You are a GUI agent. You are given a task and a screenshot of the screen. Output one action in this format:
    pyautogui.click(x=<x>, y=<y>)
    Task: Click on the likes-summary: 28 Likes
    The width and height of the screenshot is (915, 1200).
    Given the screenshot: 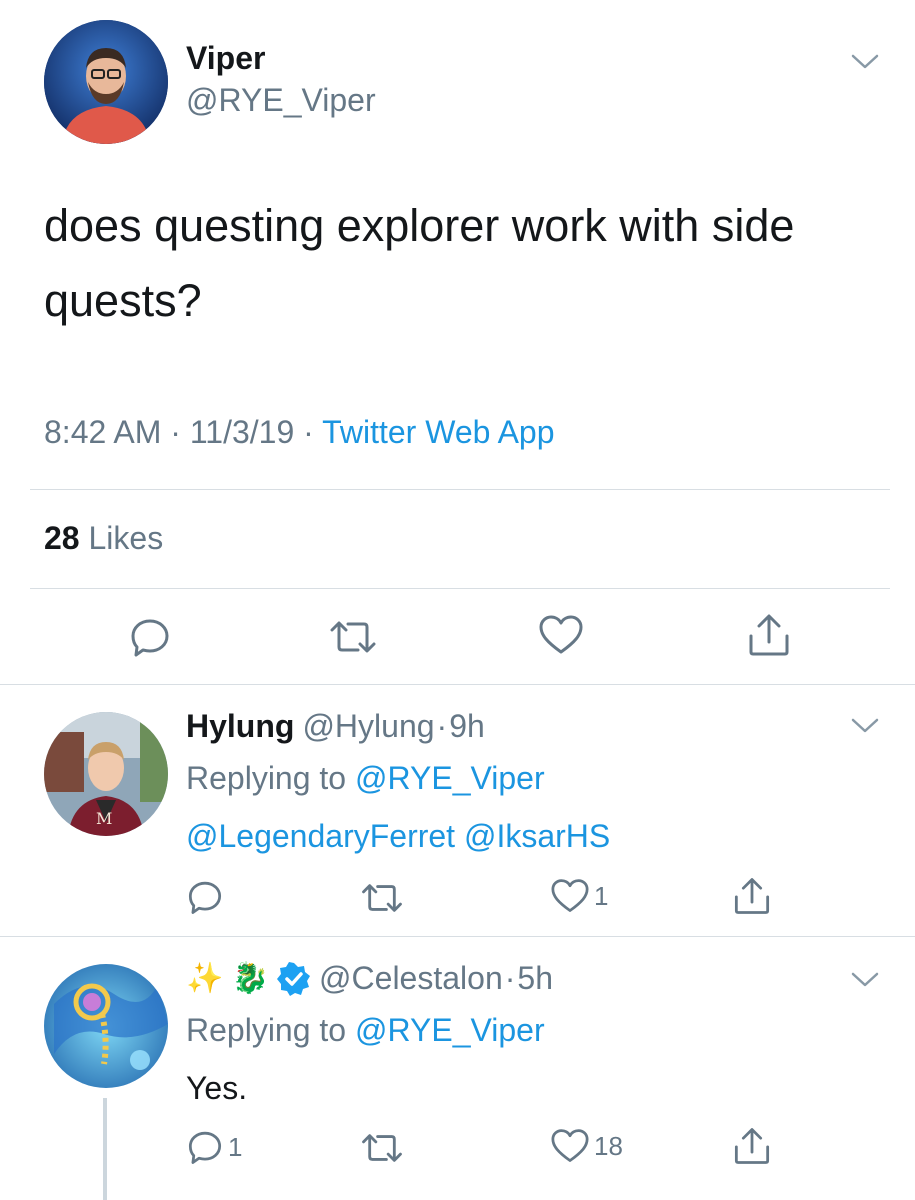 What is the action you would take?
    pyautogui.click(x=103, y=538)
    